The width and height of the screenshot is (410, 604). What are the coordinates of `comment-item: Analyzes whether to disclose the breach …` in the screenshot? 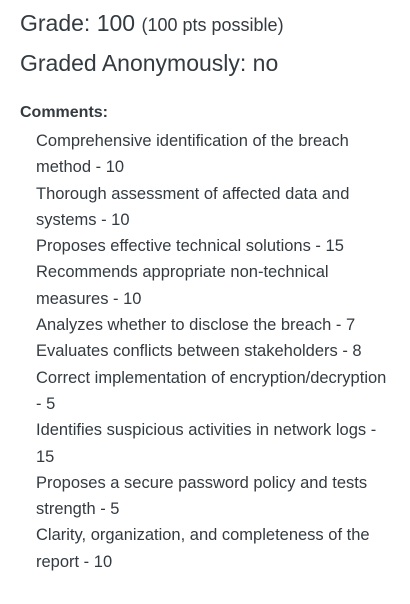 It's located at (196, 325).